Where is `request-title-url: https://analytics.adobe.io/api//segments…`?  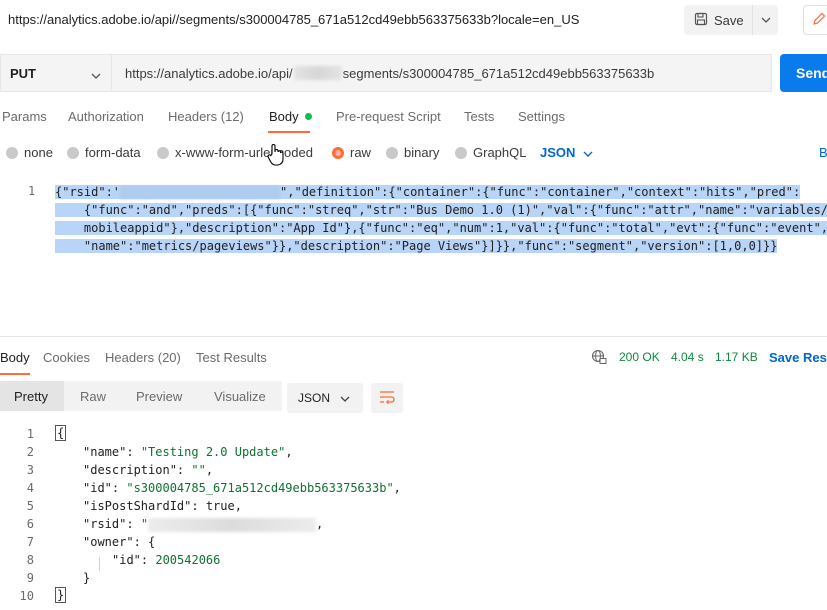
request-title-url: https://analytics.adobe.io/api//segments… is located at coordinates (294, 19).